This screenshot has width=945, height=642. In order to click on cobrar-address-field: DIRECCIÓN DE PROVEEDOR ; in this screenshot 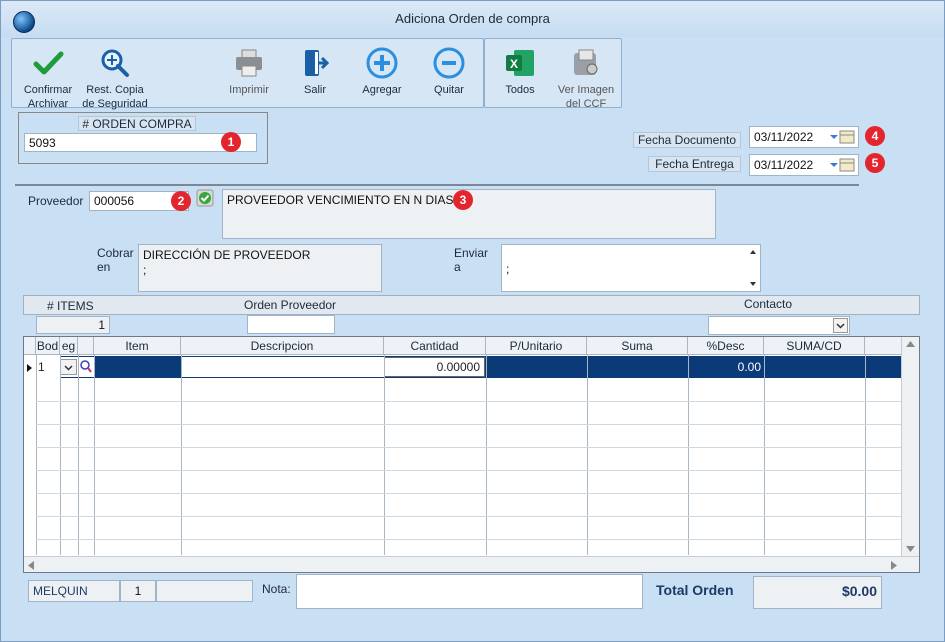, I will do `click(260, 268)`.